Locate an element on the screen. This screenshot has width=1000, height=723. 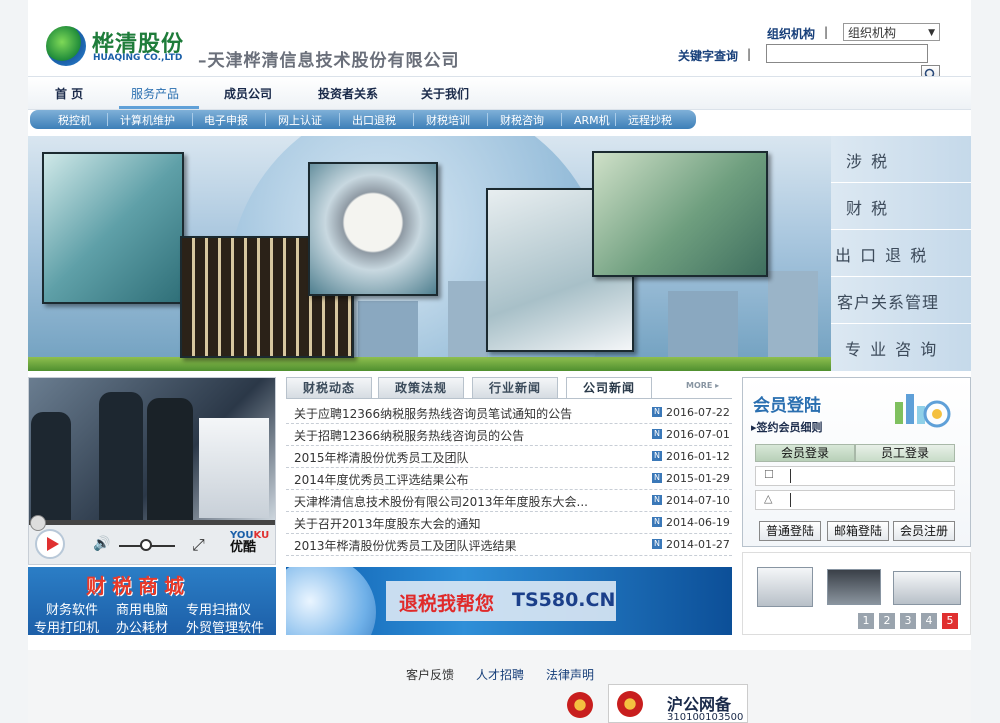
police-record-badge: 沪公网备 310100103500 is located at coordinates (678, 703).